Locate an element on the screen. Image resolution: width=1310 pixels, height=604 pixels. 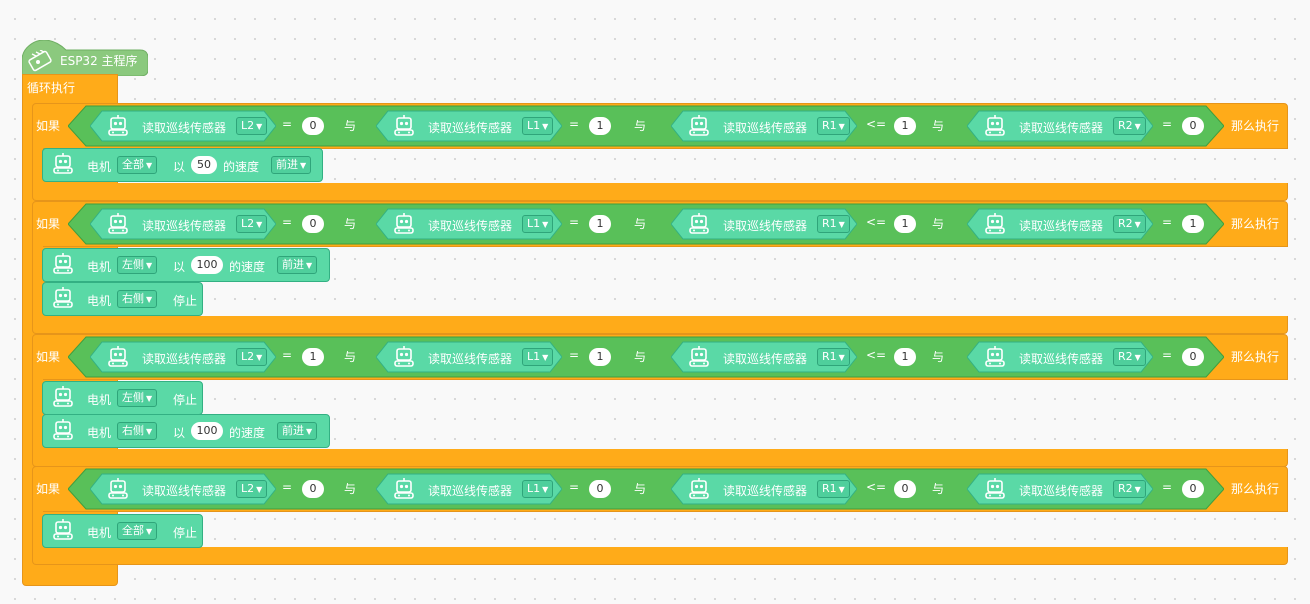
read-sensor-label: 读取巡线传感器 is located at coordinates (765, 226).